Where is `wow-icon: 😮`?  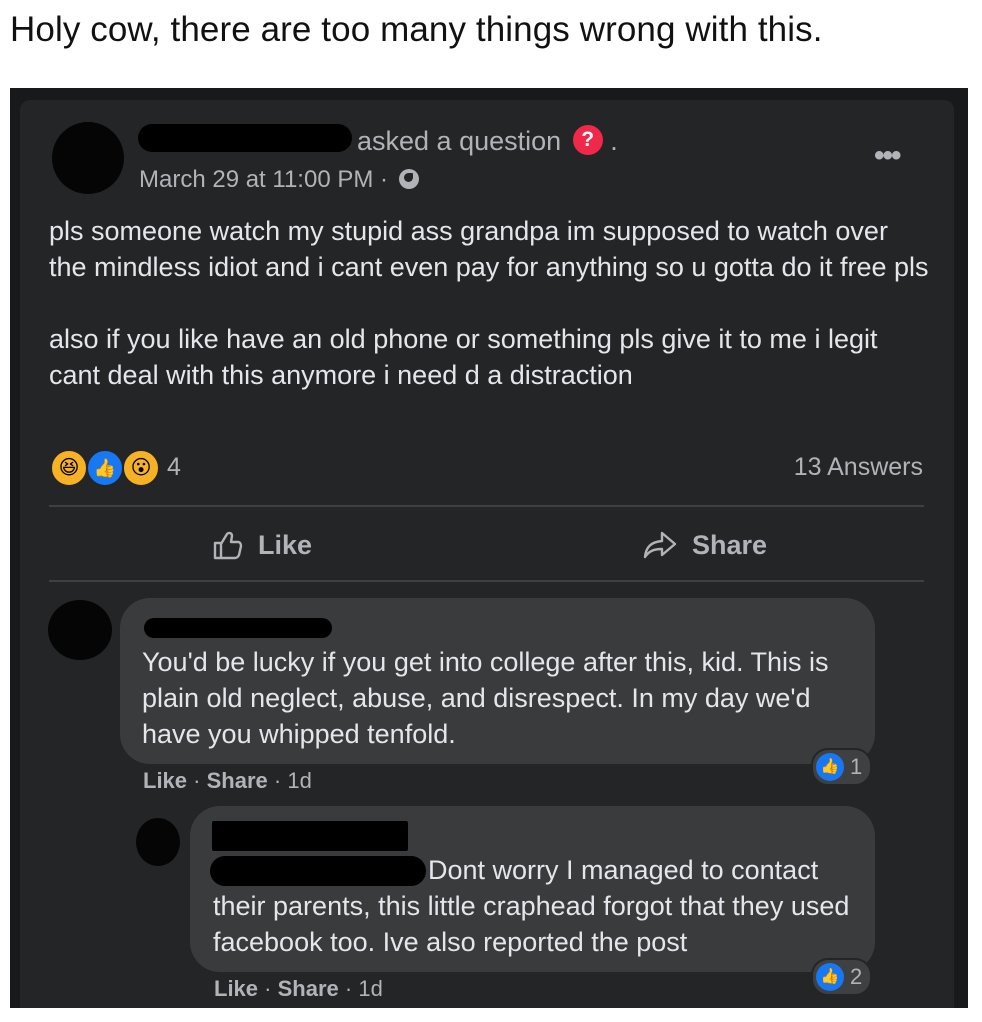 wow-icon: 😮 is located at coordinates (141, 468).